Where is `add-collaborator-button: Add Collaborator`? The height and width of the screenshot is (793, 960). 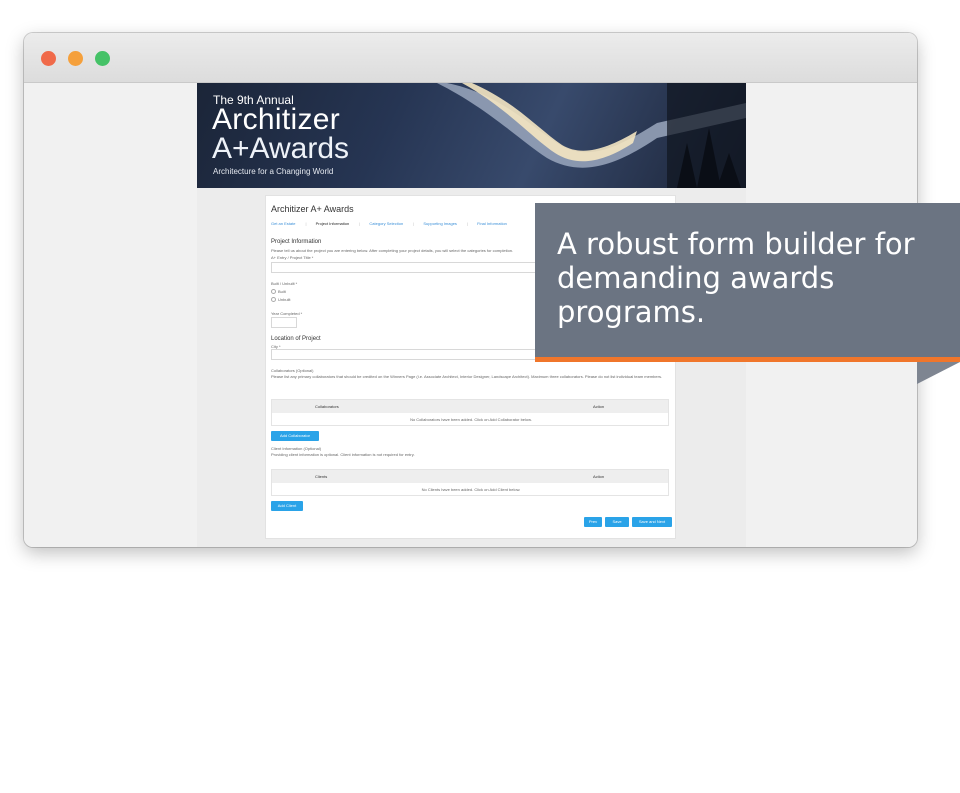
add-collaborator-button: Add Collaborator is located at coordinates (295, 436).